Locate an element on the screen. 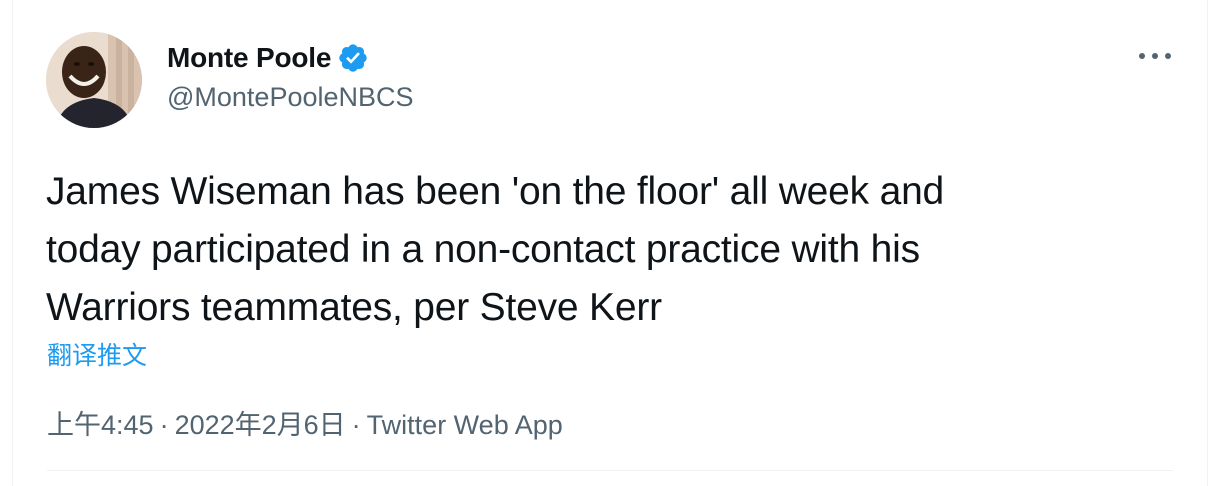 The height and width of the screenshot is (486, 1220). verified-badge-icon is located at coordinates (353, 58).